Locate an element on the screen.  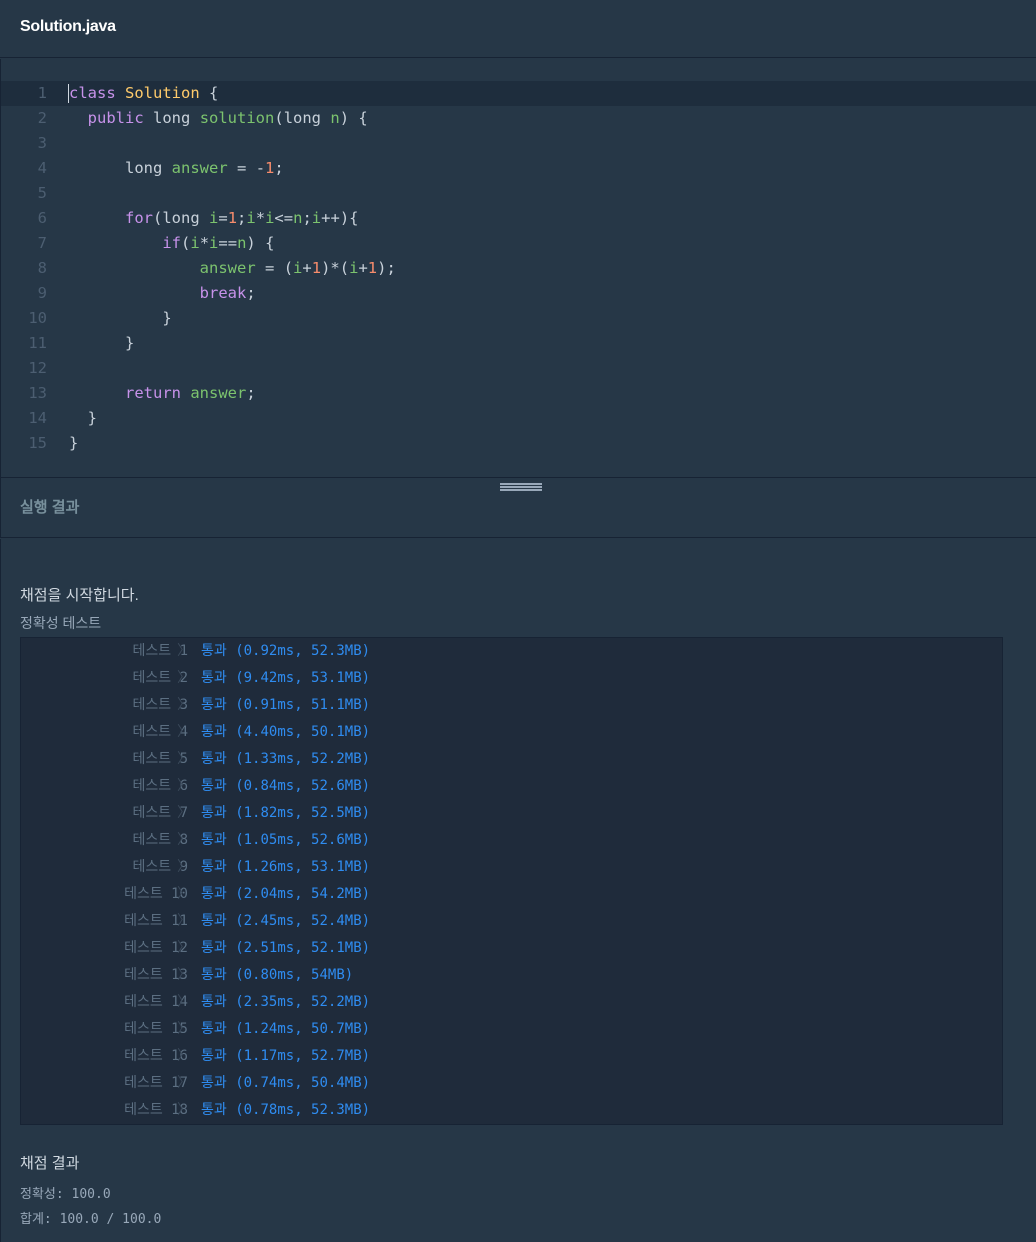
line-number: 15 is located at coordinates (37, 443).